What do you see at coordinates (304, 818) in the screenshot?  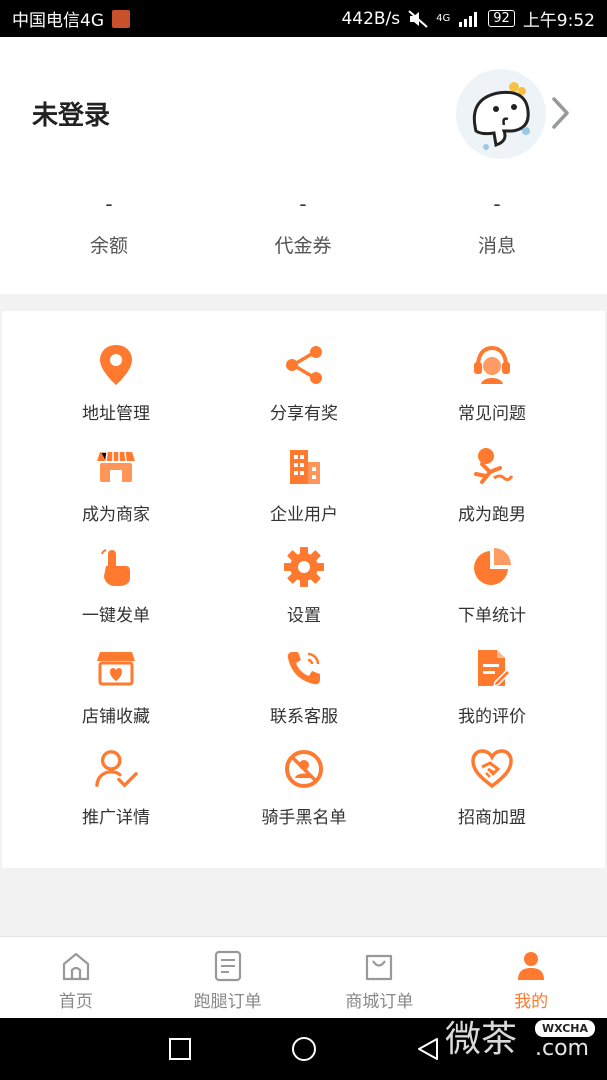 I see `menu-item-label: 骑手黑名单` at bounding box center [304, 818].